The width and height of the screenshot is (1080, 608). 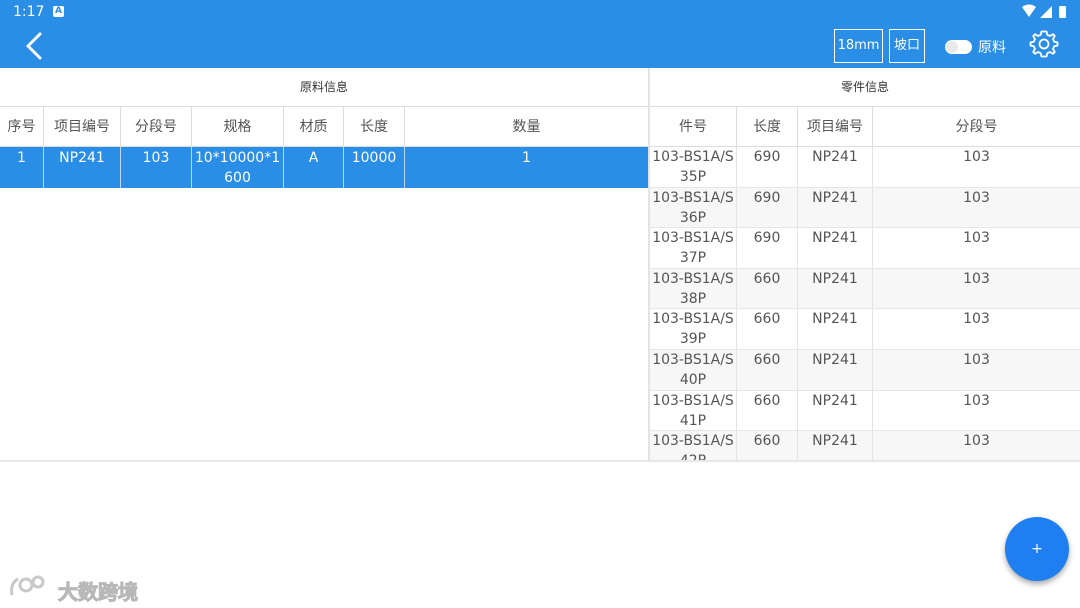 I want to click on notification-a-icon: A, so click(x=58, y=11).